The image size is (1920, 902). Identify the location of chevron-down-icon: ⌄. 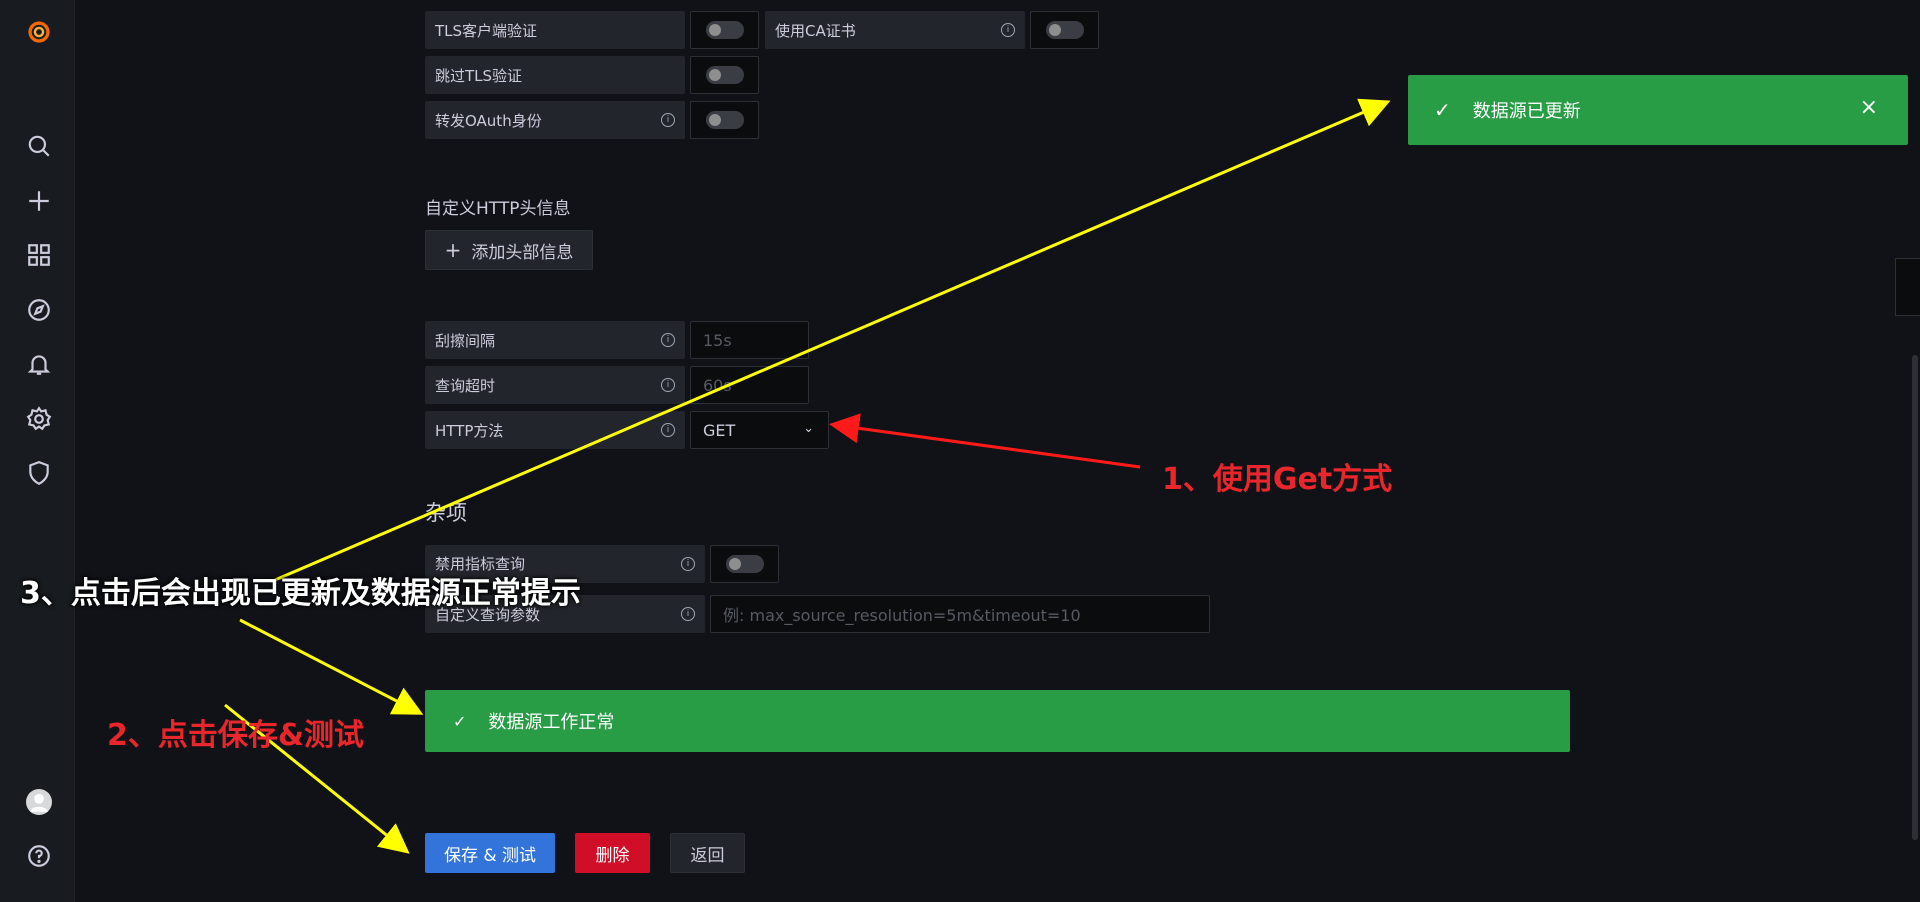
(808, 428).